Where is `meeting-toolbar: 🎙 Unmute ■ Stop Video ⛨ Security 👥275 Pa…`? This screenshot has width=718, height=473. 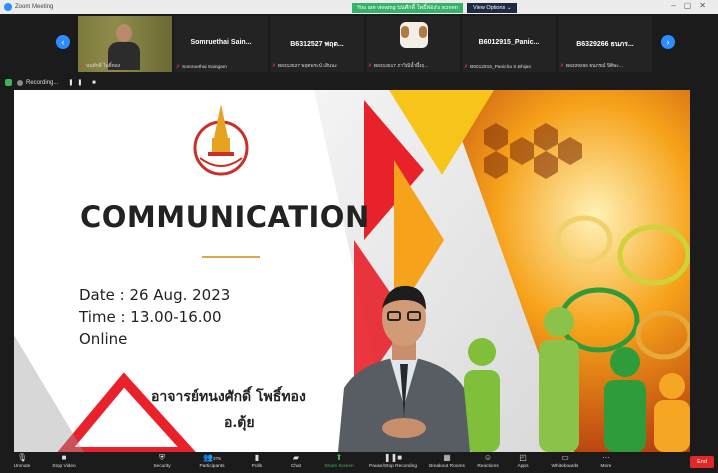
meeting-toolbar: 🎙 Unmute ■ Stop Video ⛨ Security 👥275 Pa… is located at coordinates (359, 462).